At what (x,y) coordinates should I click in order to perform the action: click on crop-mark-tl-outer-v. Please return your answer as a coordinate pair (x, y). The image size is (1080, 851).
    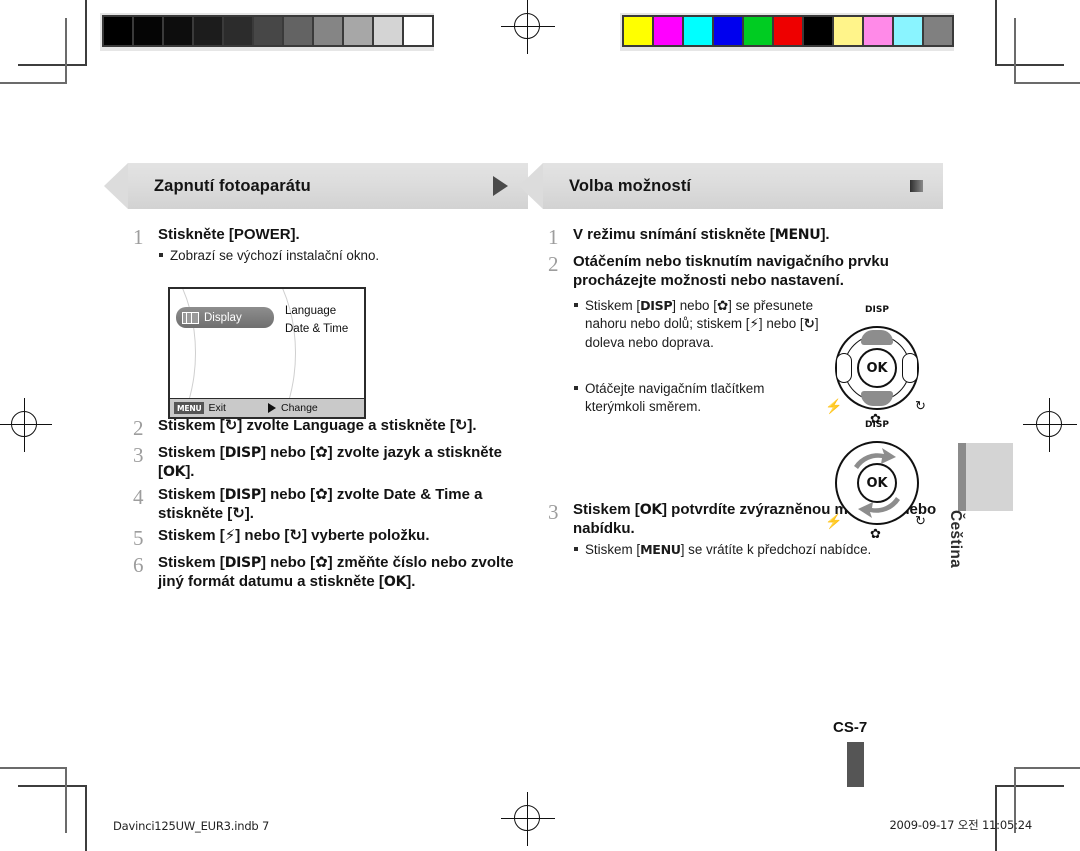
    Looking at the image, I should click on (86, 33).